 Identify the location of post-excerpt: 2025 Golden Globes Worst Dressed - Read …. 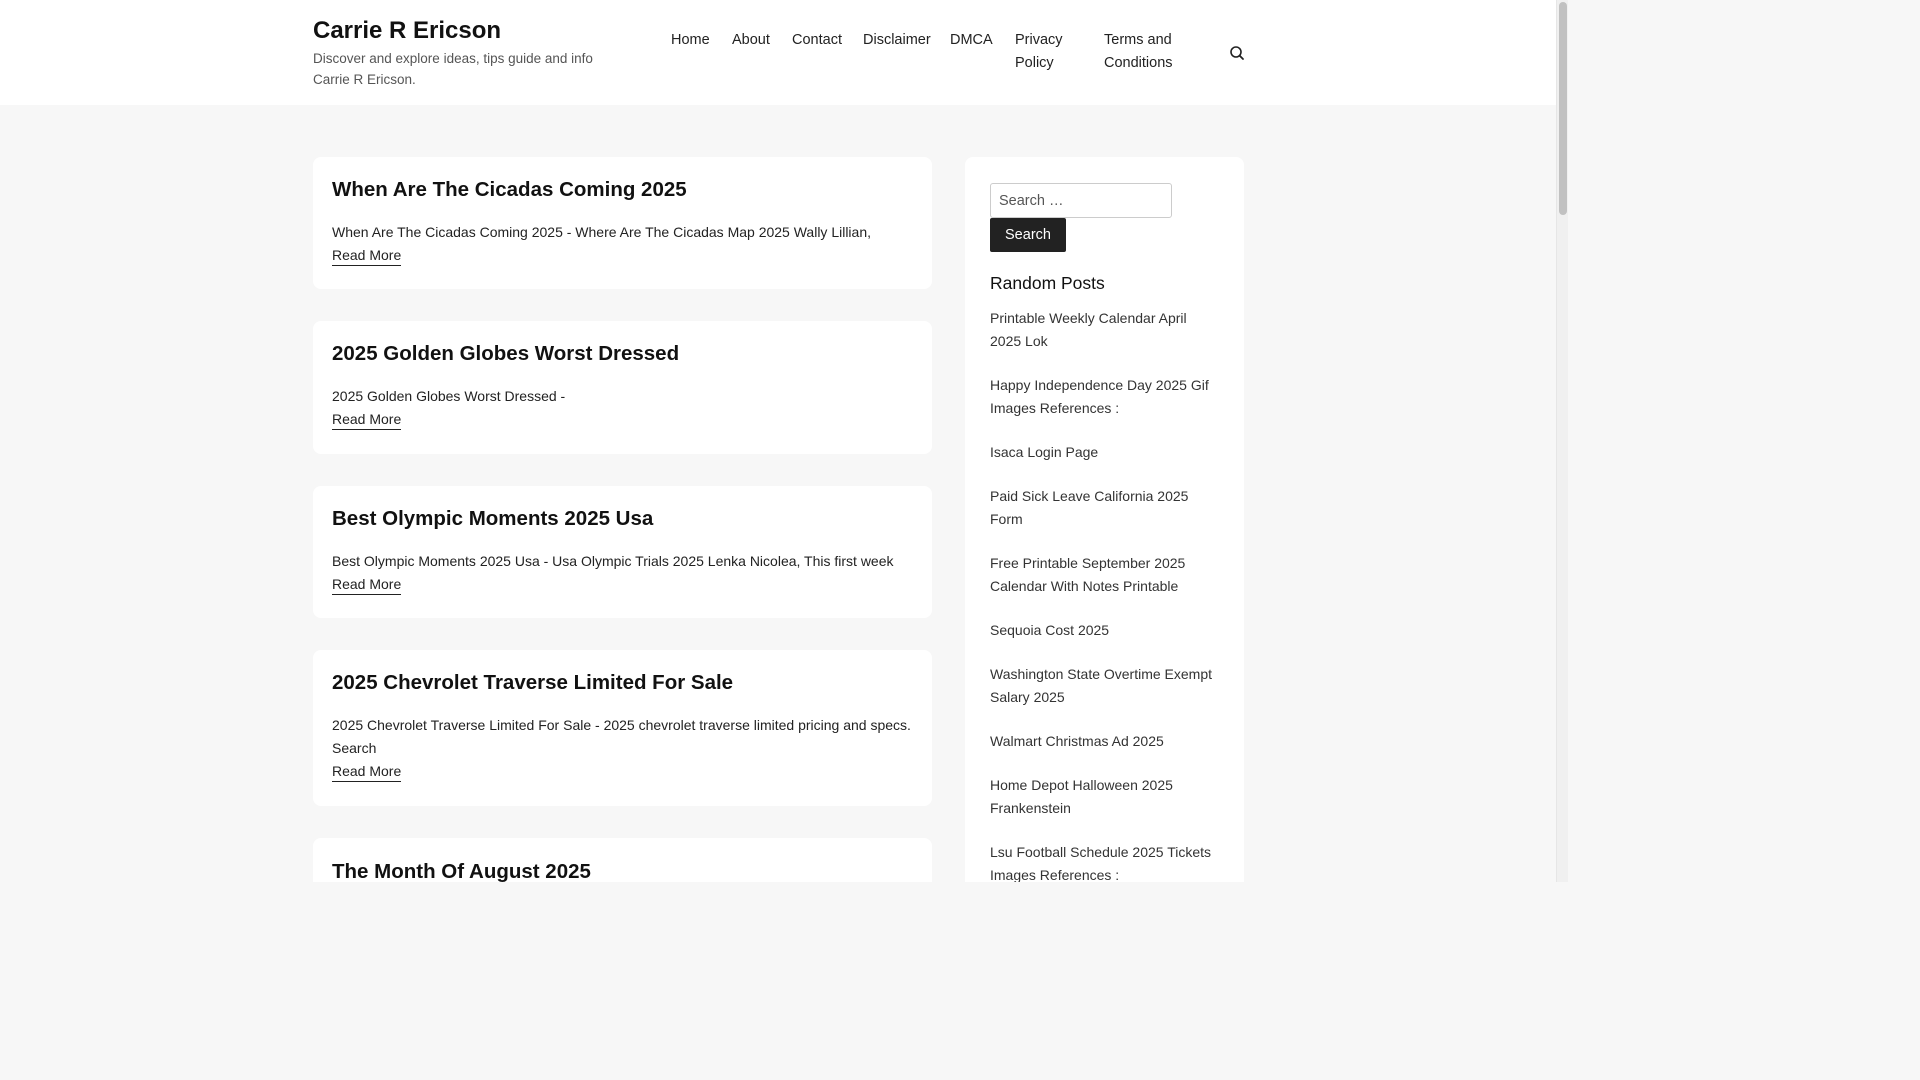
(622, 408).